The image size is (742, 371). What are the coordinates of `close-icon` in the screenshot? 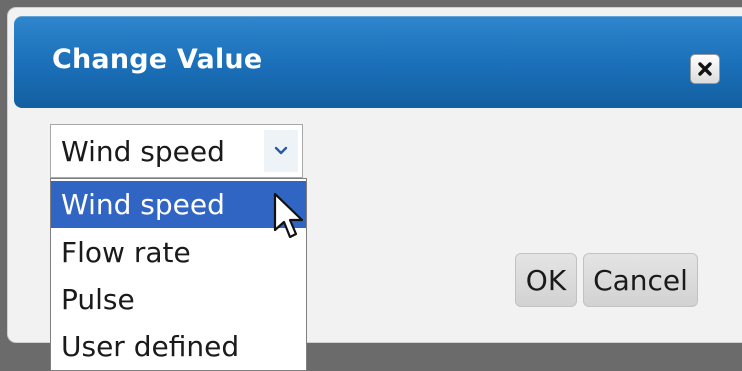 It's located at (705, 69).